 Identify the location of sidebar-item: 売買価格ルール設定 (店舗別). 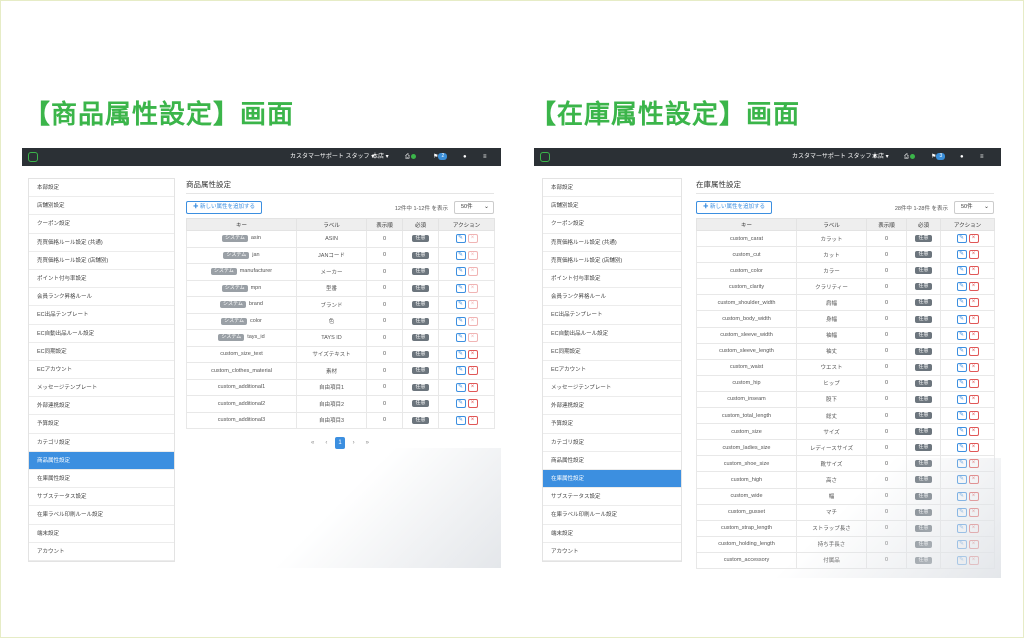
(612, 261).